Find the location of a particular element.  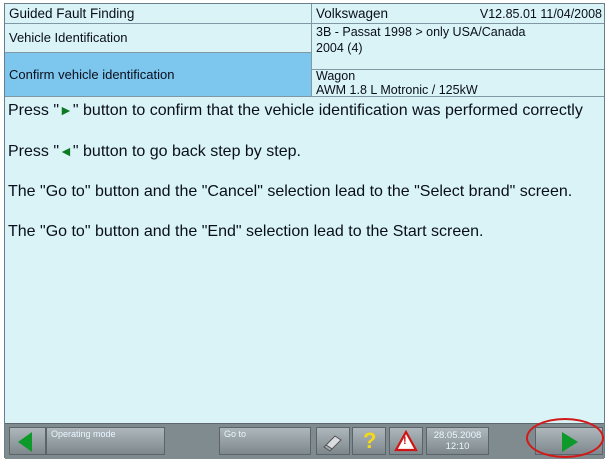

back-button is located at coordinates (27, 441).